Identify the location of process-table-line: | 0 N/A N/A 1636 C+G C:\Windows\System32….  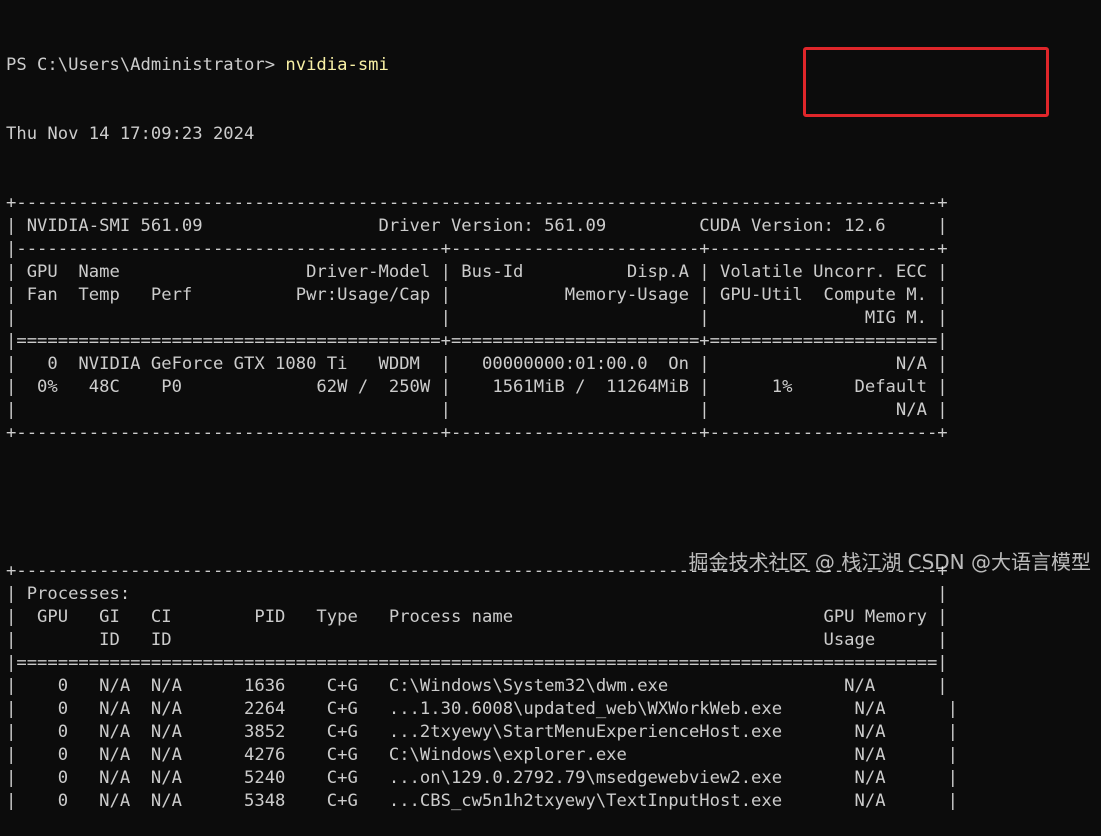
(477, 686).